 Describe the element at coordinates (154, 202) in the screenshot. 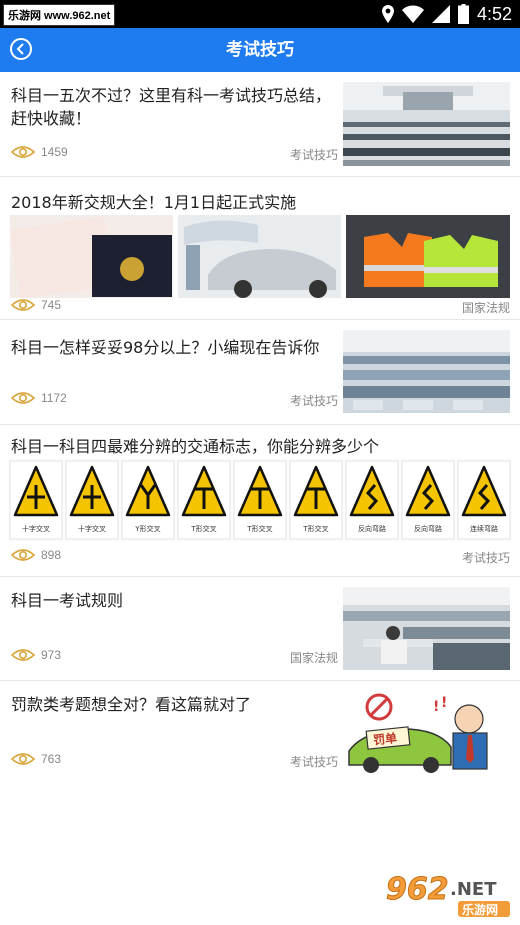

I see `article-title: 2018年新交规大全！1月1日起正式实施` at that location.